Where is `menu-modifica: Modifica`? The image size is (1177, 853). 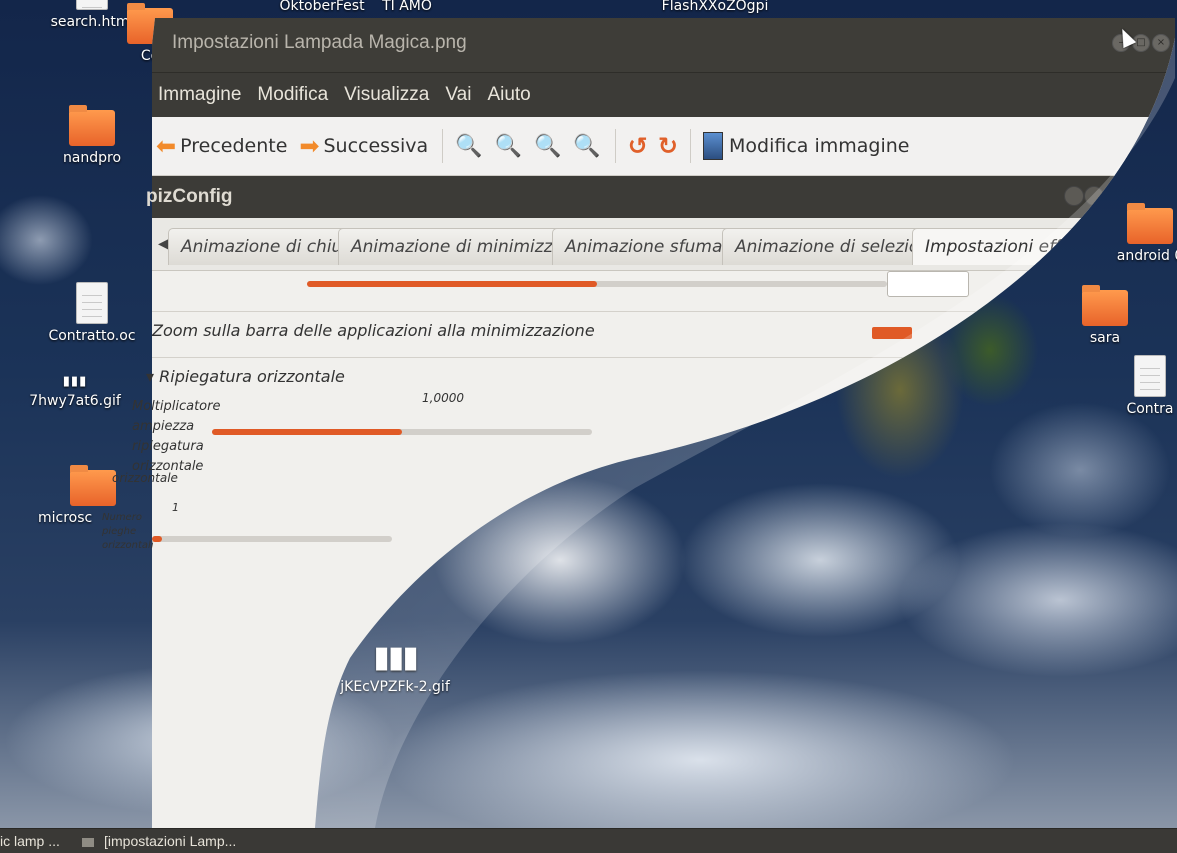 menu-modifica: Modifica is located at coordinates (292, 95).